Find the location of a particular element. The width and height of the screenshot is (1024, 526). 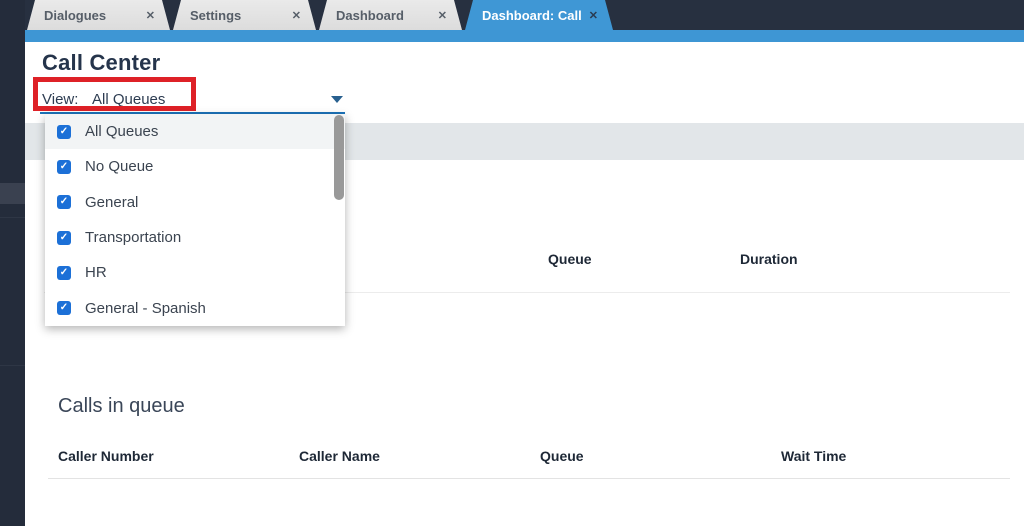

calls-in-queue-title: Calls in queue is located at coordinates (121, 406).